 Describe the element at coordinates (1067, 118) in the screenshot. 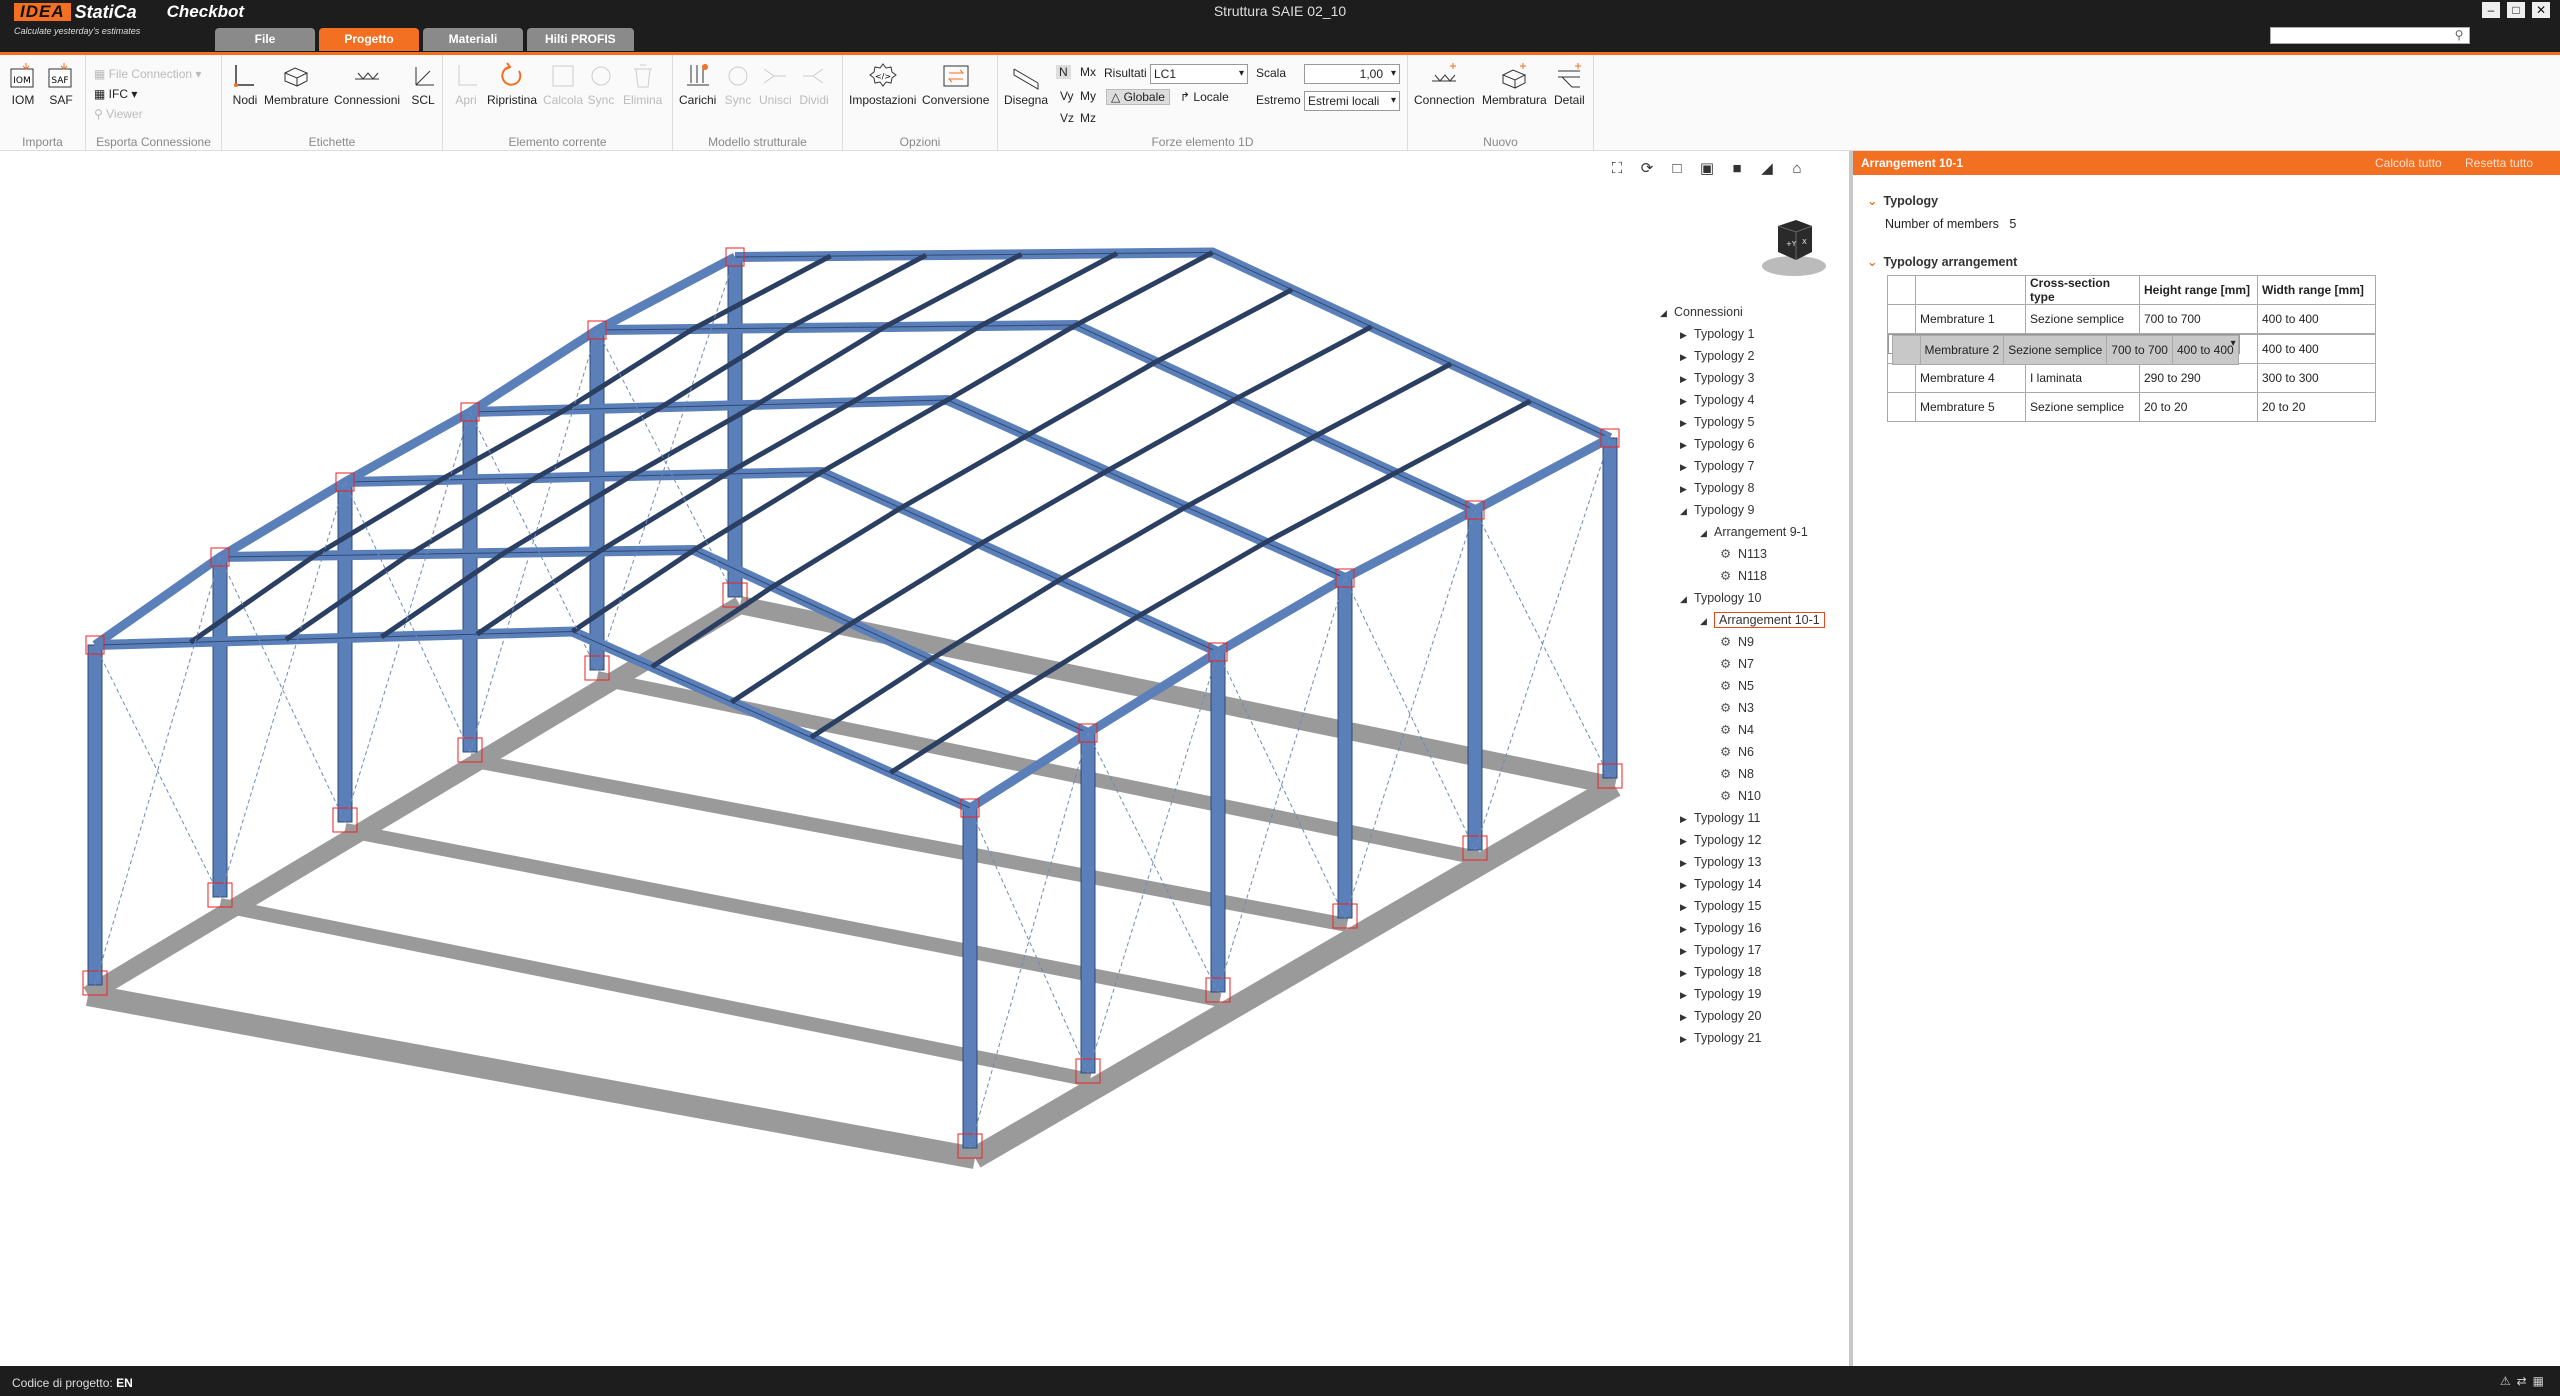

I see `force-vz-toggle: Vz` at that location.